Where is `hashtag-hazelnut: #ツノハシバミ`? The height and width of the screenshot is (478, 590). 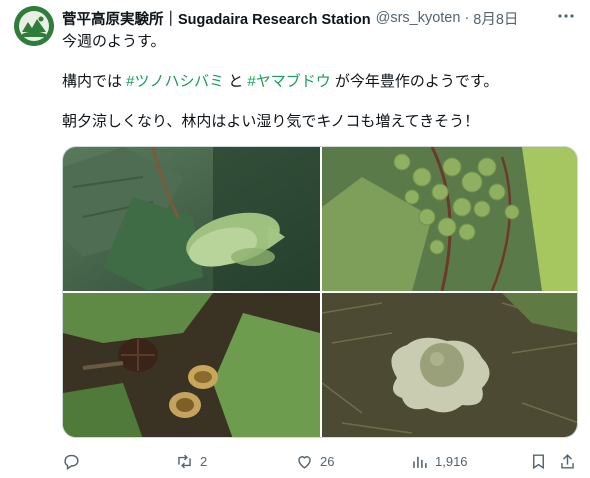
hashtag-hazelnut: #ツノハシバミ is located at coordinates (175, 81).